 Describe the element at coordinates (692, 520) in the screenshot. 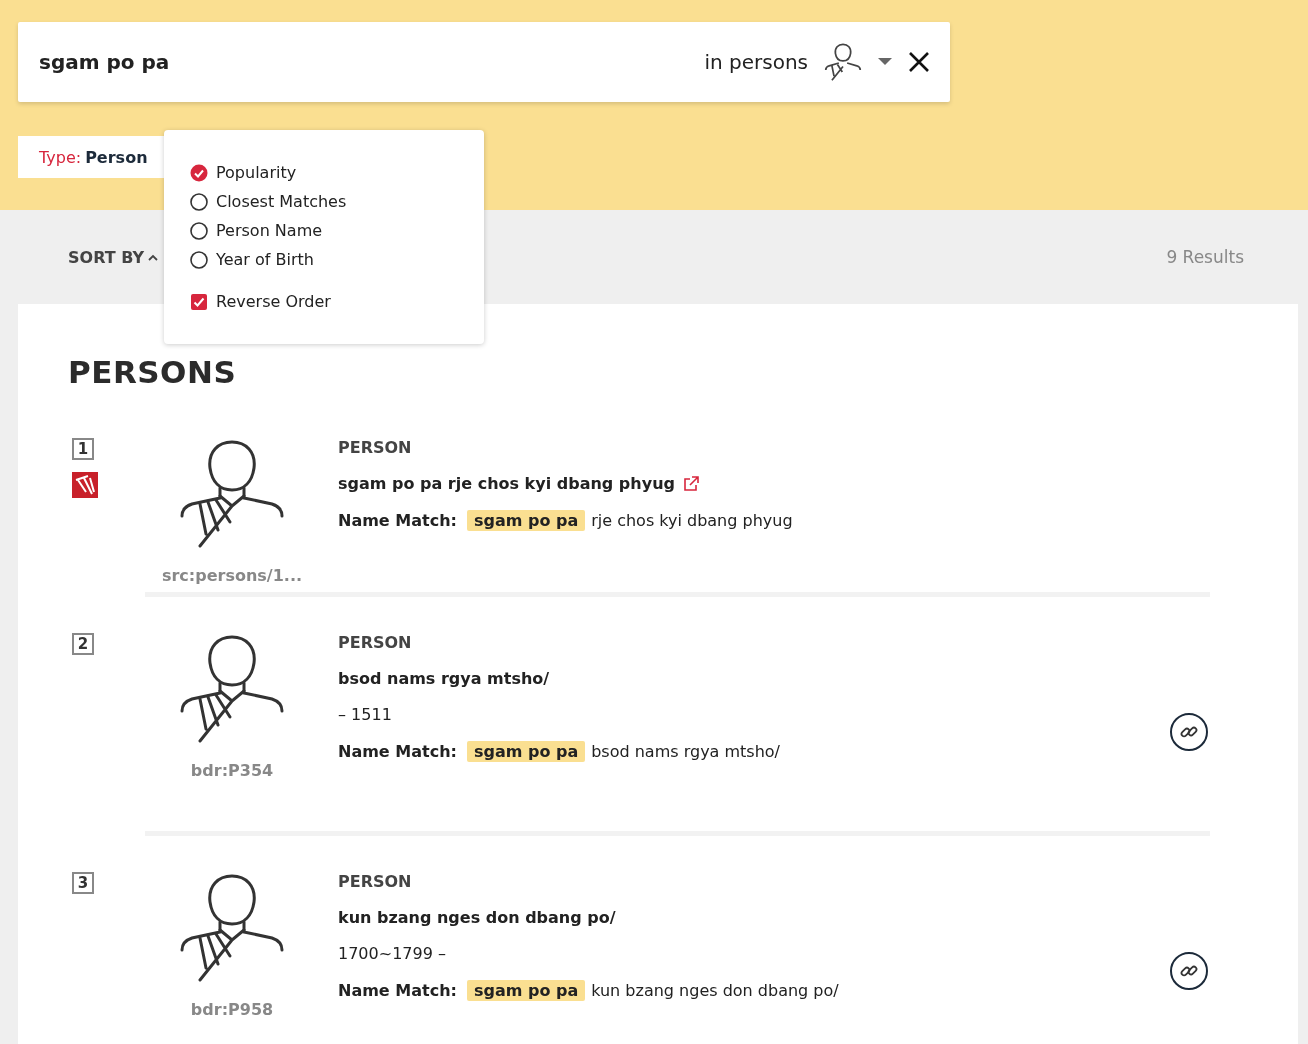

I see `match-text: rje chos kyi dbang phyug` at that location.